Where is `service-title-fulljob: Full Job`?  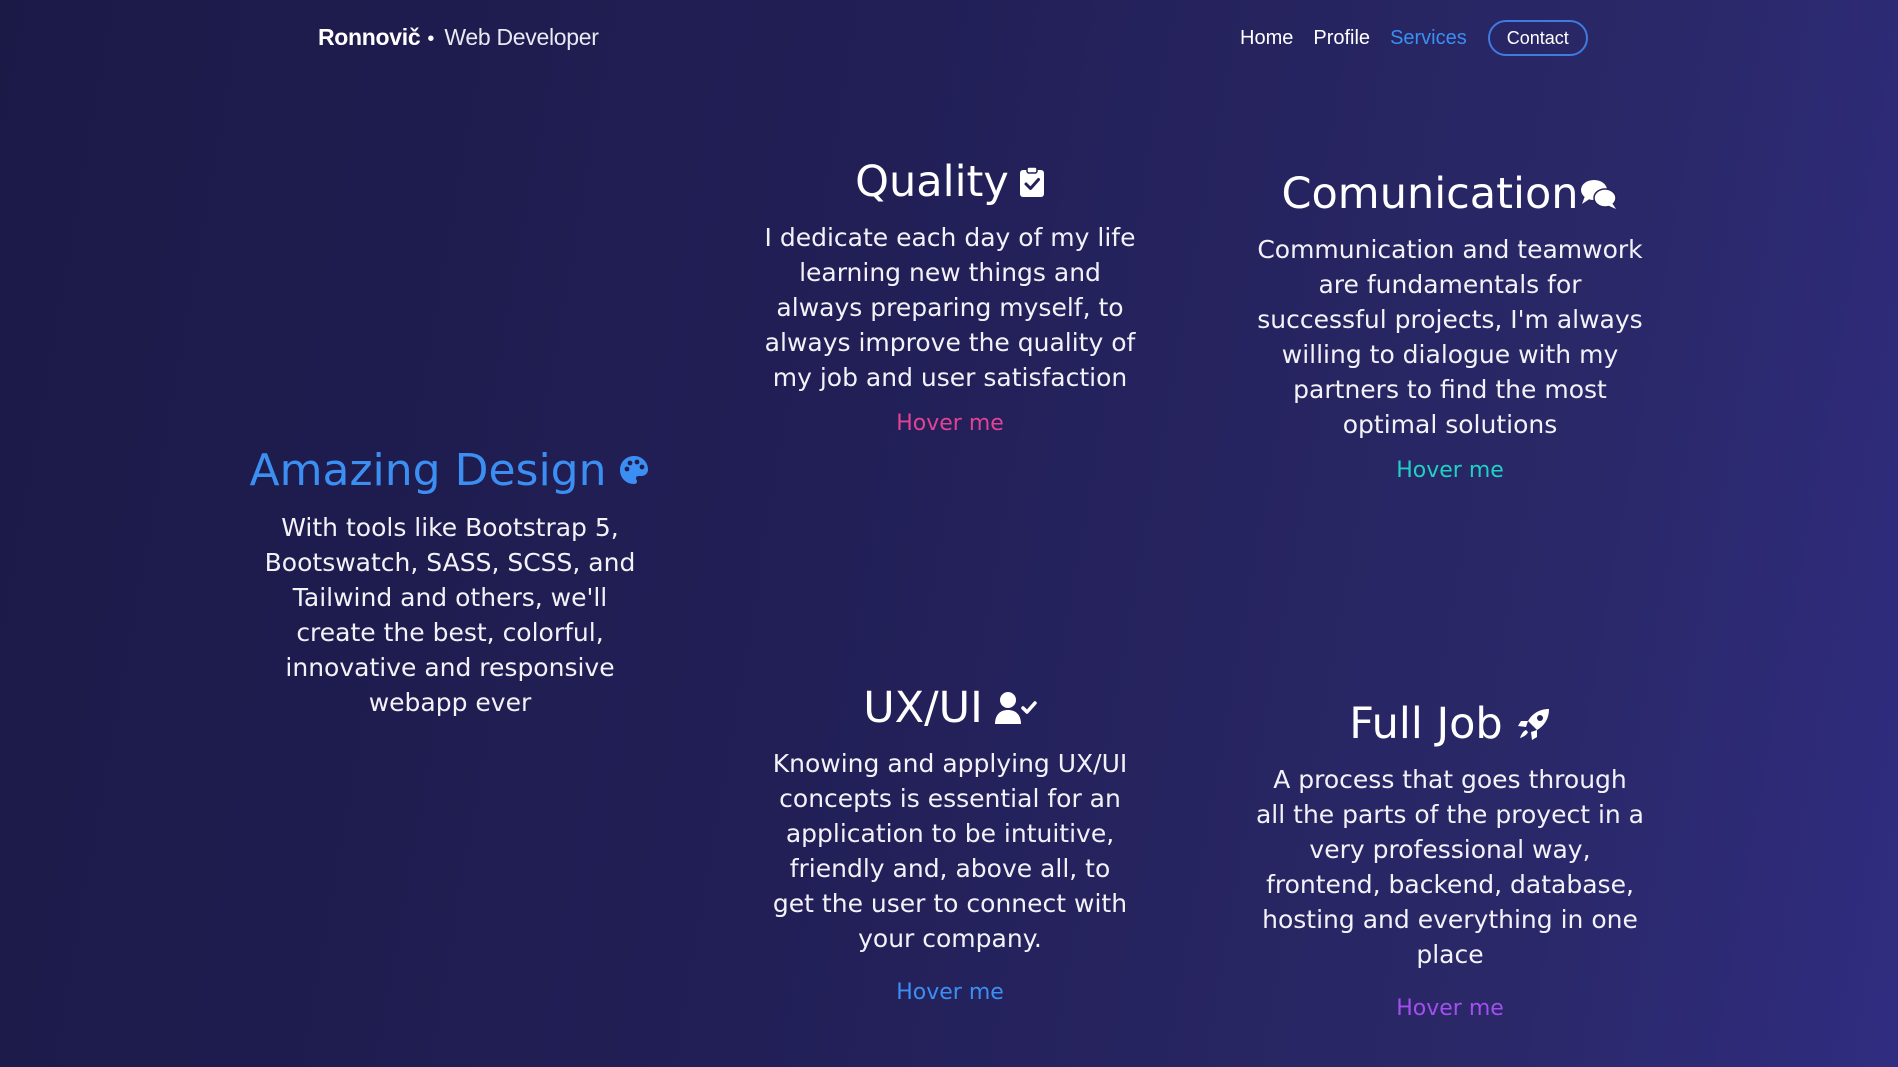
service-title-fulljob: Full Job is located at coordinates (1450, 724).